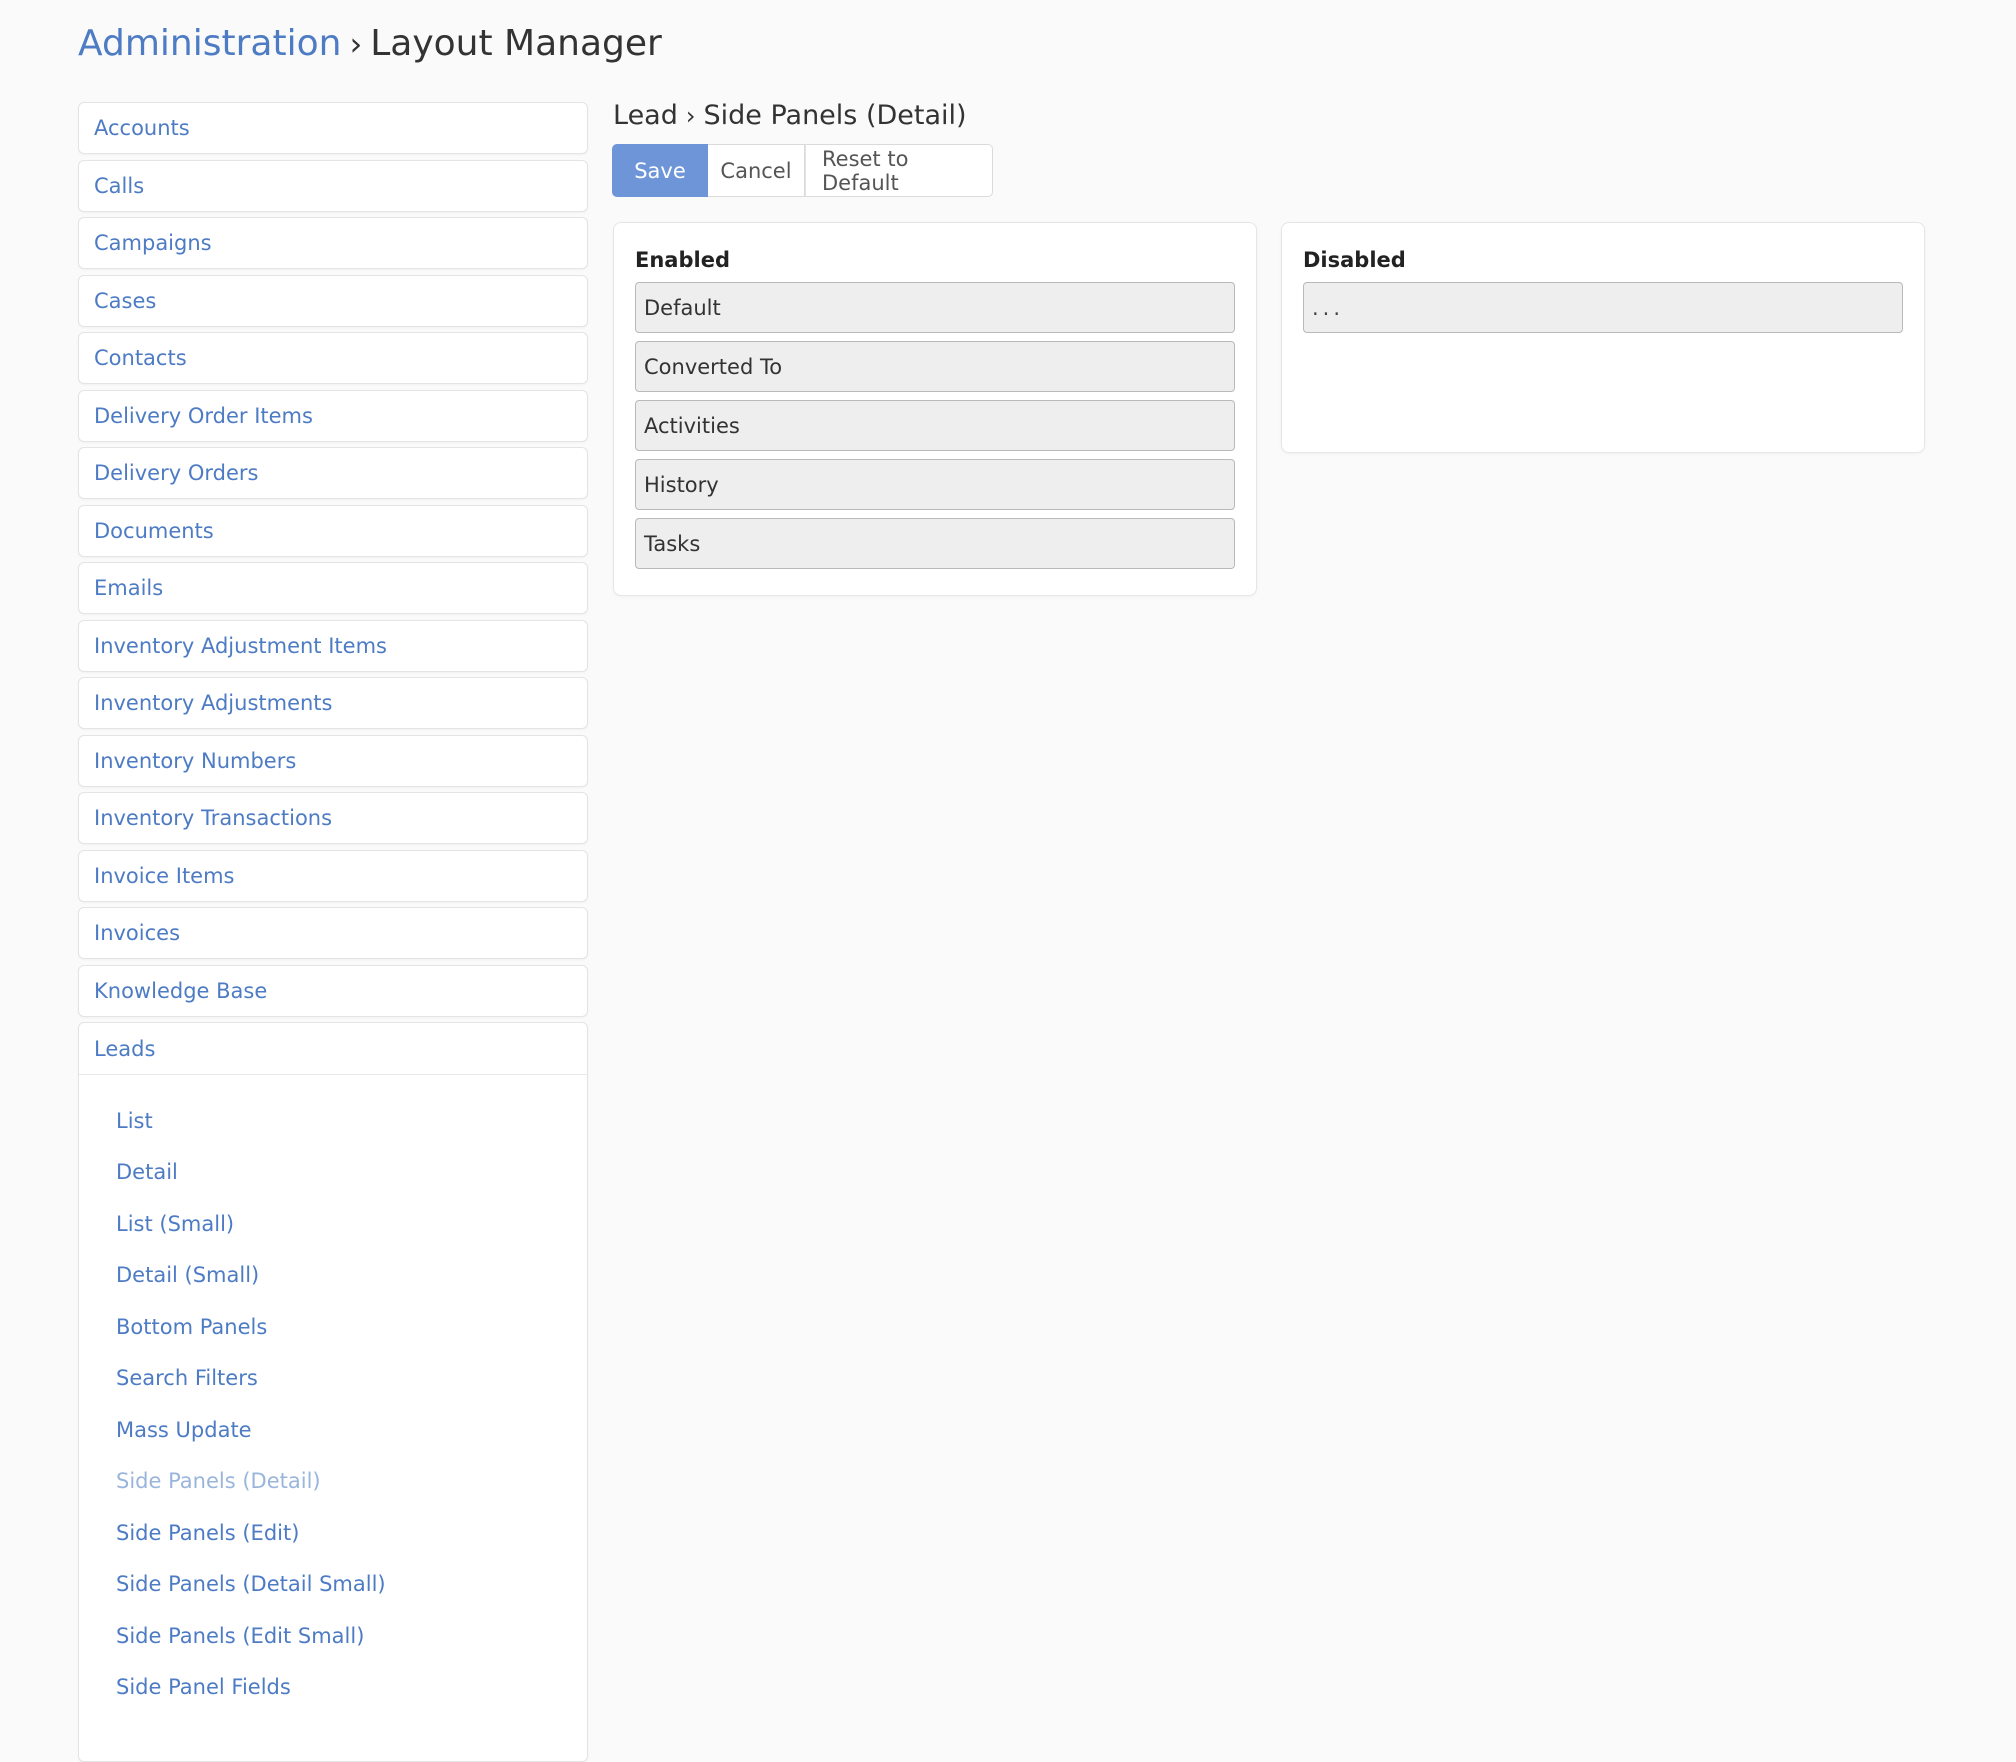 This screenshot has height=1762, width=2016. Describe the element at coordinates (333, 415) in the screenshot. I see `sidebar-item-delivery-order-items: Delivery Order Items` at that location.